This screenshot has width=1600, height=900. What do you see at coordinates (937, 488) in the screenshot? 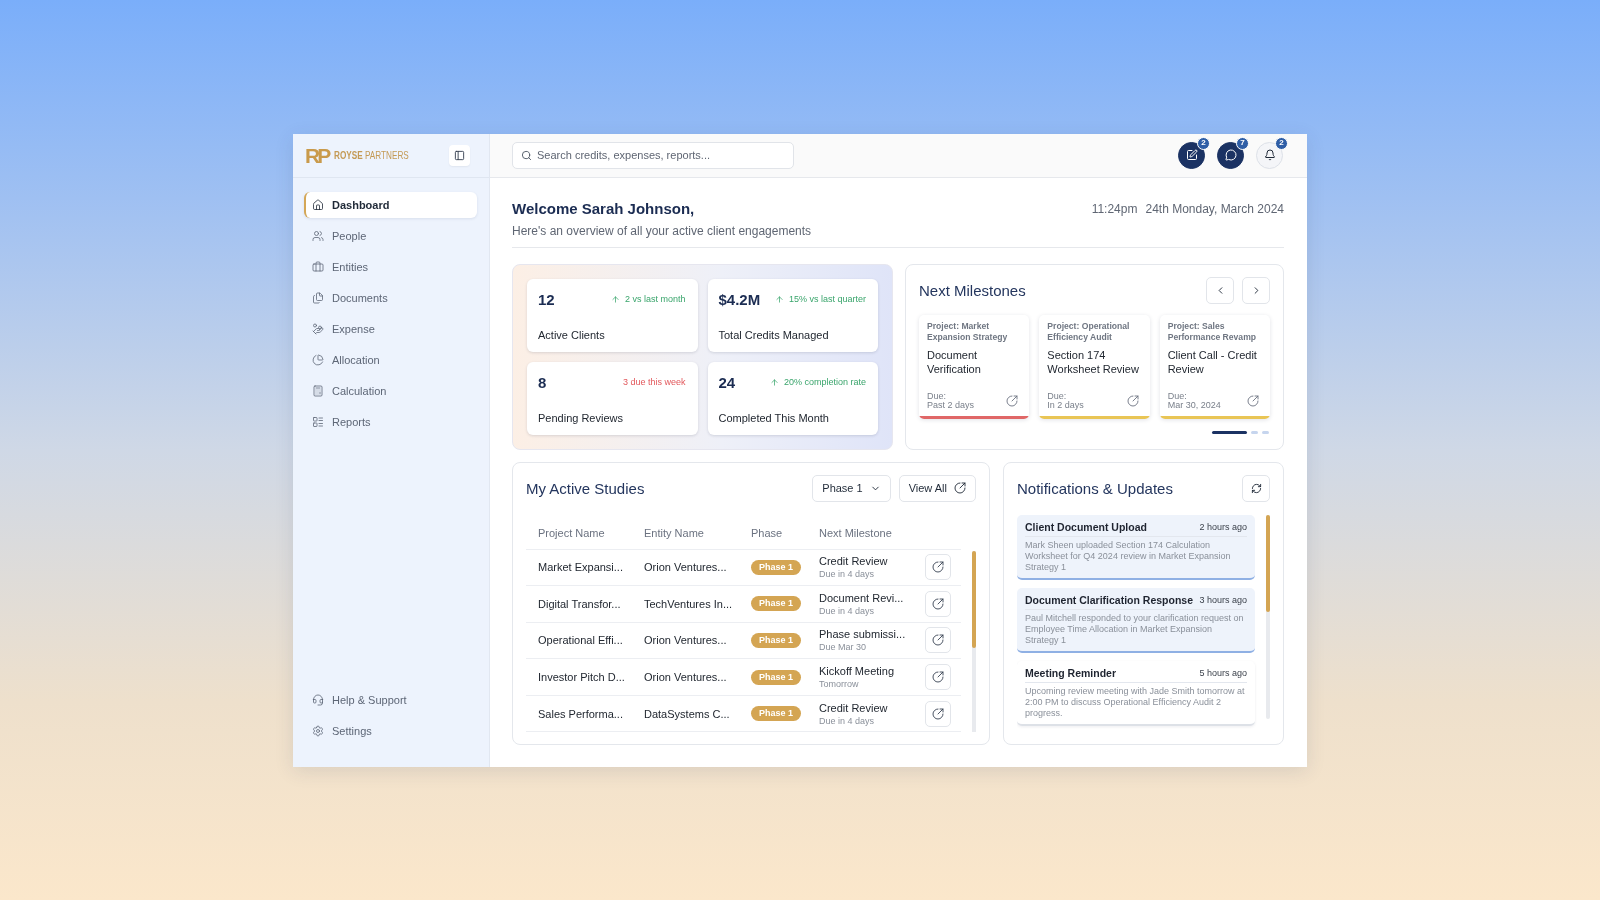
I see `view-all-button: View All` at bounding box center [937, 488].